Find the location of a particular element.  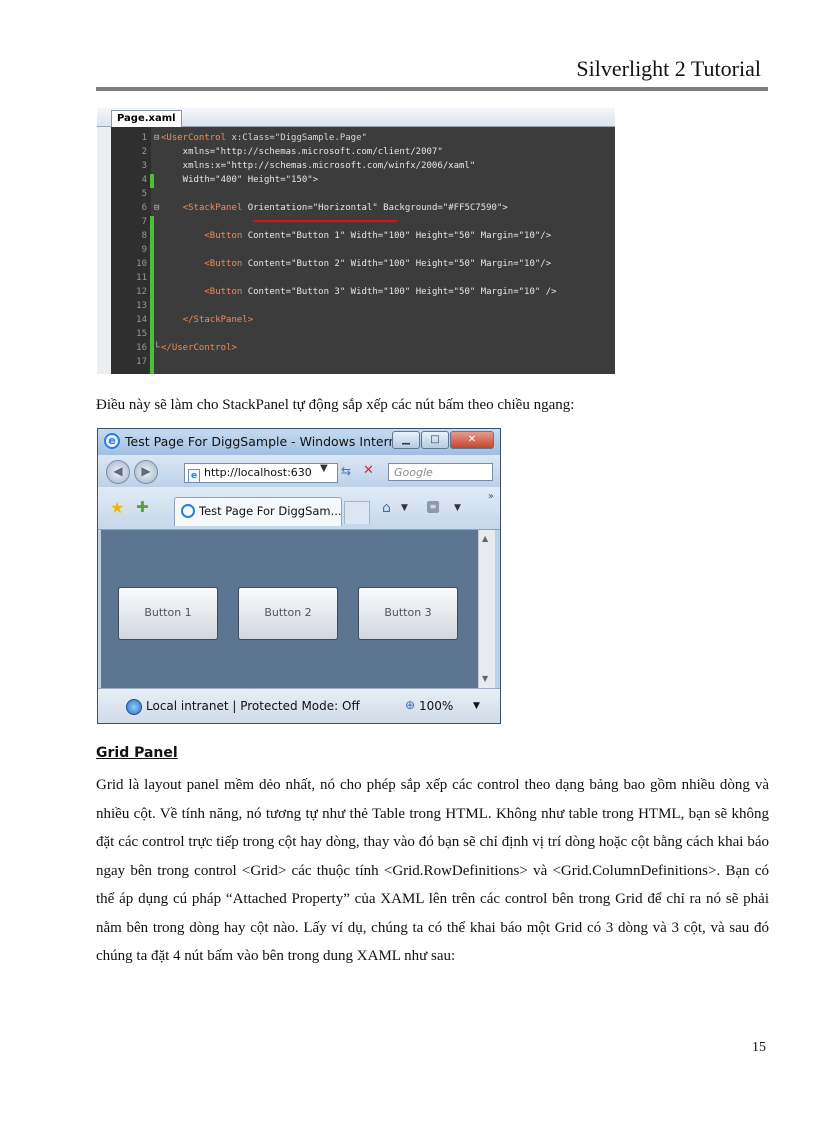

line-number: 14 is located at coordinates (141, 320).